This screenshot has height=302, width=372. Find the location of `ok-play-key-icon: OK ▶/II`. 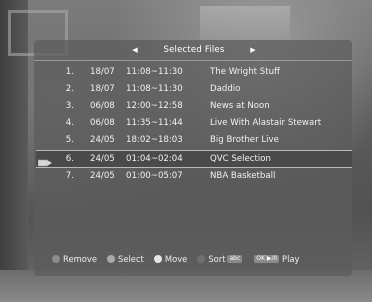

ok-play-key-icon: OK ▶/II is located at coordinates (267, 259).